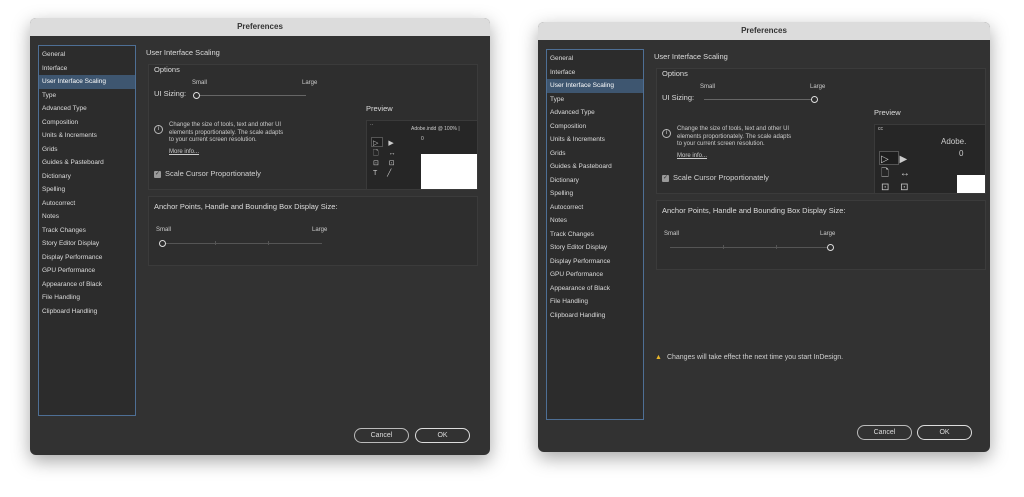 This screenshot has height=497, width=1024. What do you see at coordinates (930, 159) in the screenshot?
I see `preview-image: cc Adobe. 0 ▷ ▶ 🗋 ↔ ⊡ ⊡ T ╱` at bounding box center [930, 159].